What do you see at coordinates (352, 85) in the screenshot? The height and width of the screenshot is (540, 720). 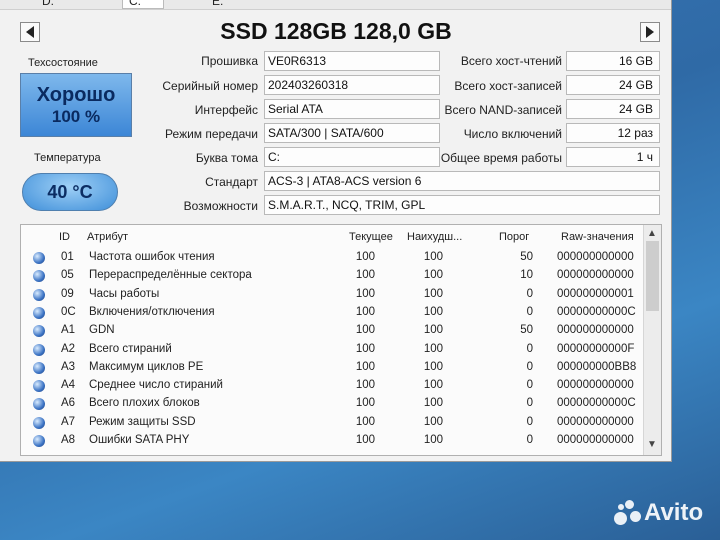 I see `info-value-serial: 202403260318` at bounding box center [352, 85].